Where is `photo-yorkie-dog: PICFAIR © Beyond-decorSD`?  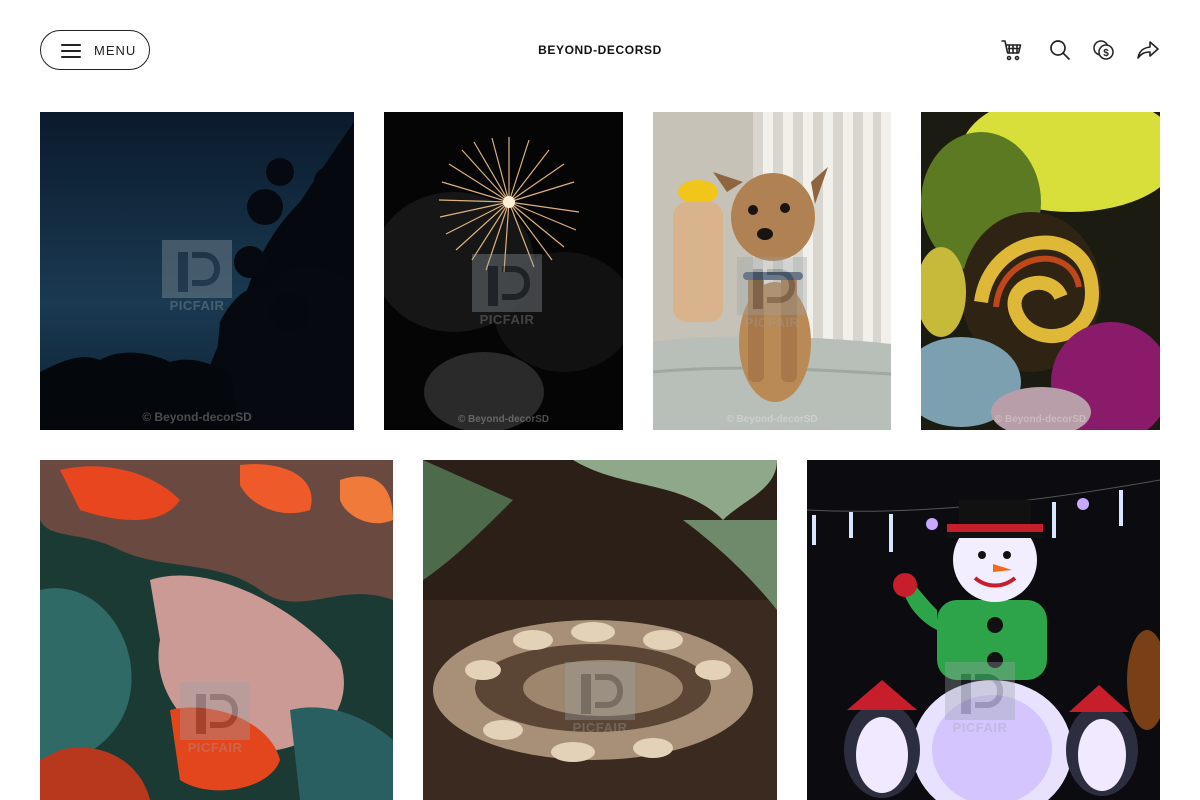
photo-yorkie-dog: PICFAIR © Beyond-decorSD is located at coordinates (772, 271).